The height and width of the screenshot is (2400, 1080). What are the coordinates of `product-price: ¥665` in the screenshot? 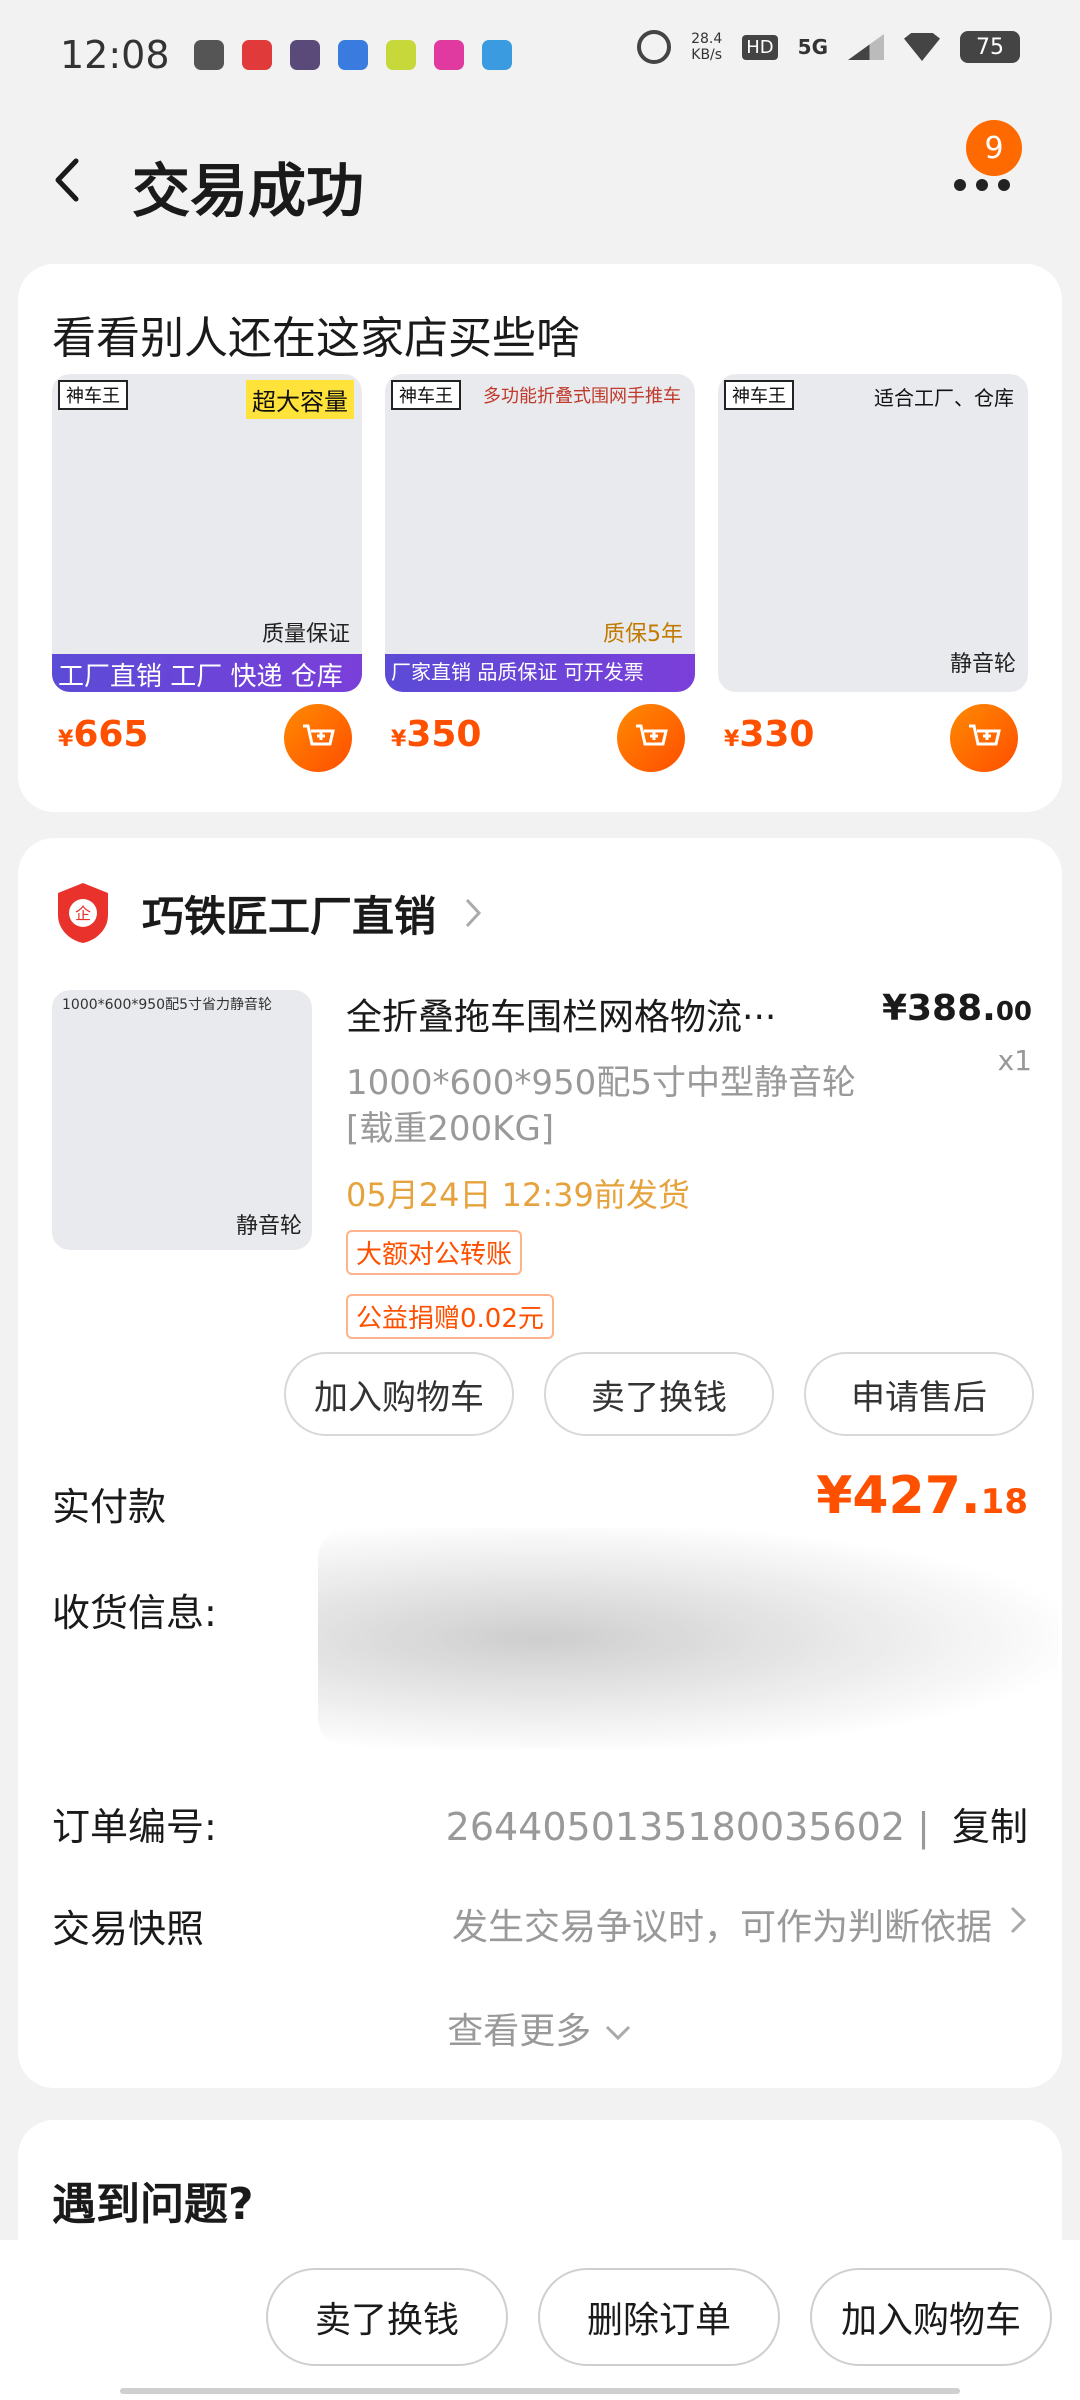 It's located at (103, 734).